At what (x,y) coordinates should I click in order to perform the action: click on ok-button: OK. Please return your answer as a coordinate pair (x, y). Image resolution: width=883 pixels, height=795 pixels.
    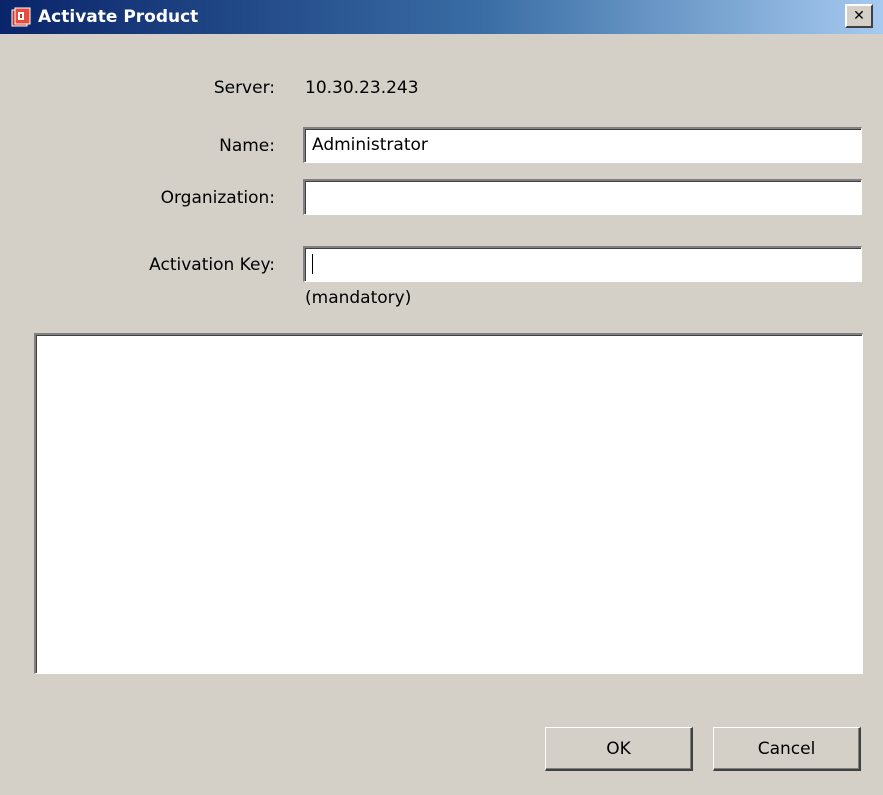
    Looking at the image, I should click on (619, 749).